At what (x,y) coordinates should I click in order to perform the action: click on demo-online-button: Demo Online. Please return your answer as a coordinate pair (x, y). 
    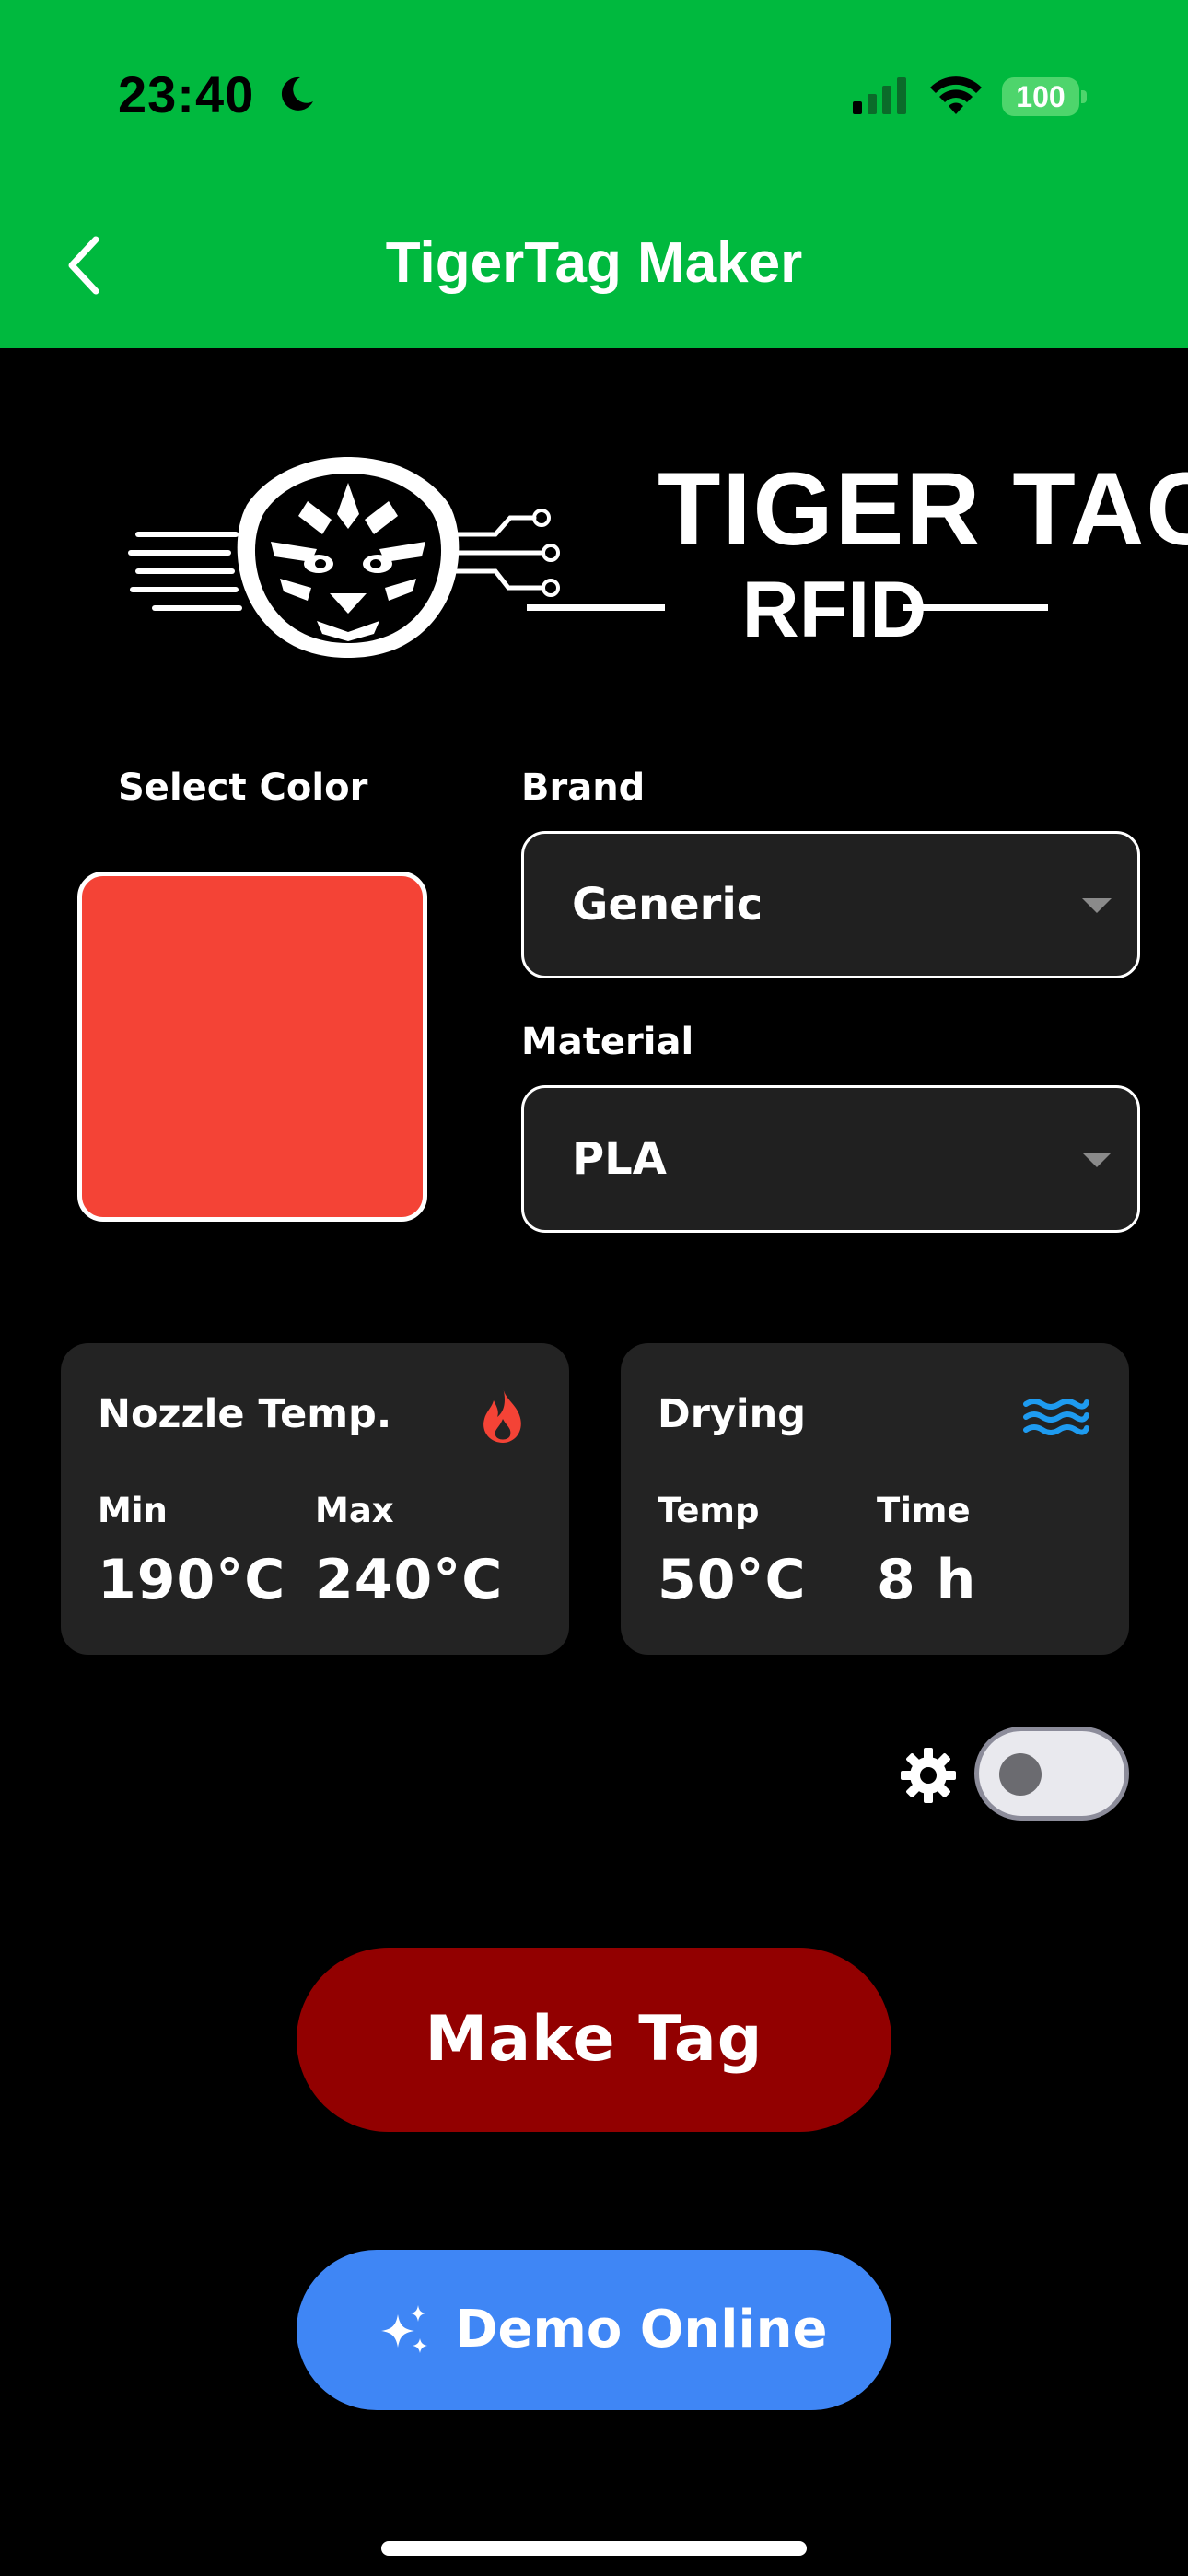
    Looking at the image, I should click on (594, 2330).